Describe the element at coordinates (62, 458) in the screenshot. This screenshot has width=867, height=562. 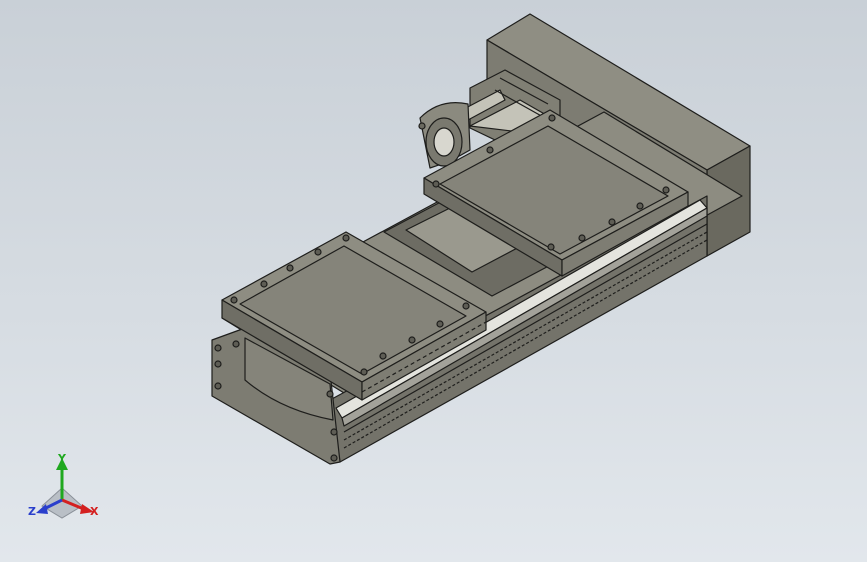
I see `y-axis-label: Y` at that location.